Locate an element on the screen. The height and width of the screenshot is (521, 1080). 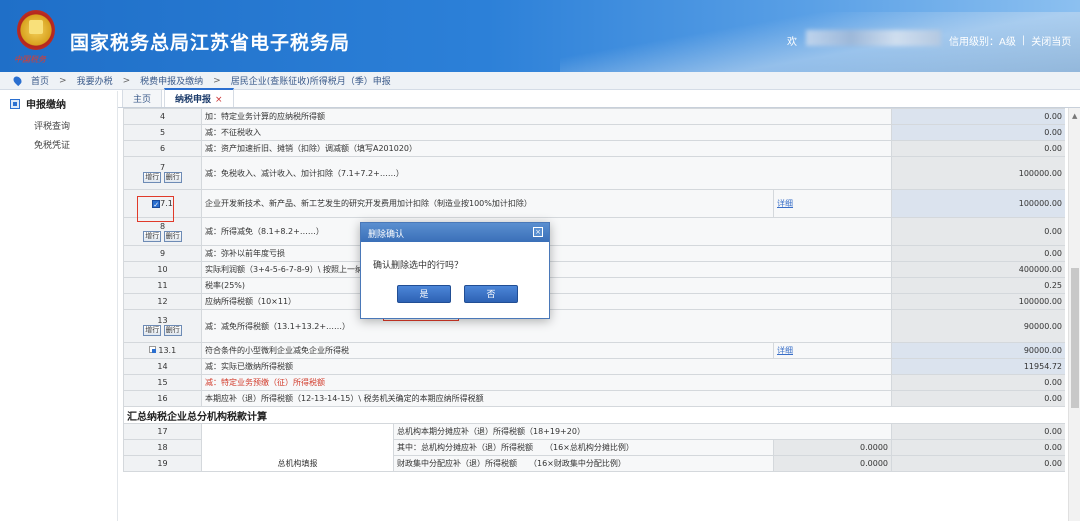
row-label: 减：资产加速折旧、摊销（扣除）调减额（填写A201020） is located at coordinates (546, 148).